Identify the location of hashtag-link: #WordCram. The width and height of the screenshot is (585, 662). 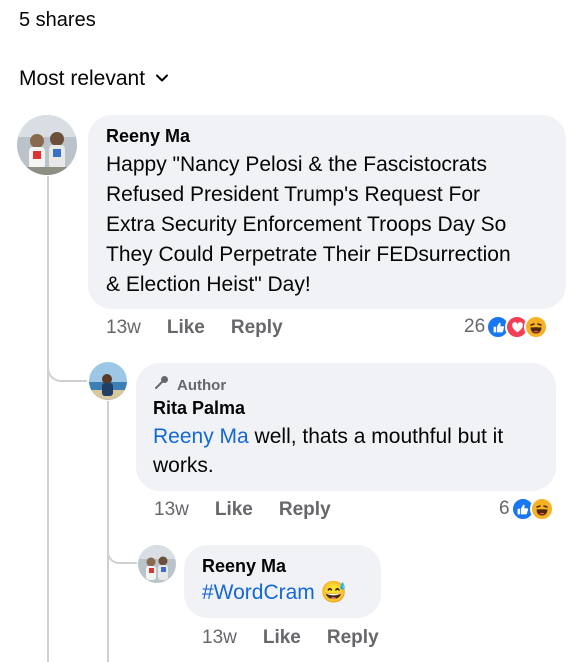
(258, 592).